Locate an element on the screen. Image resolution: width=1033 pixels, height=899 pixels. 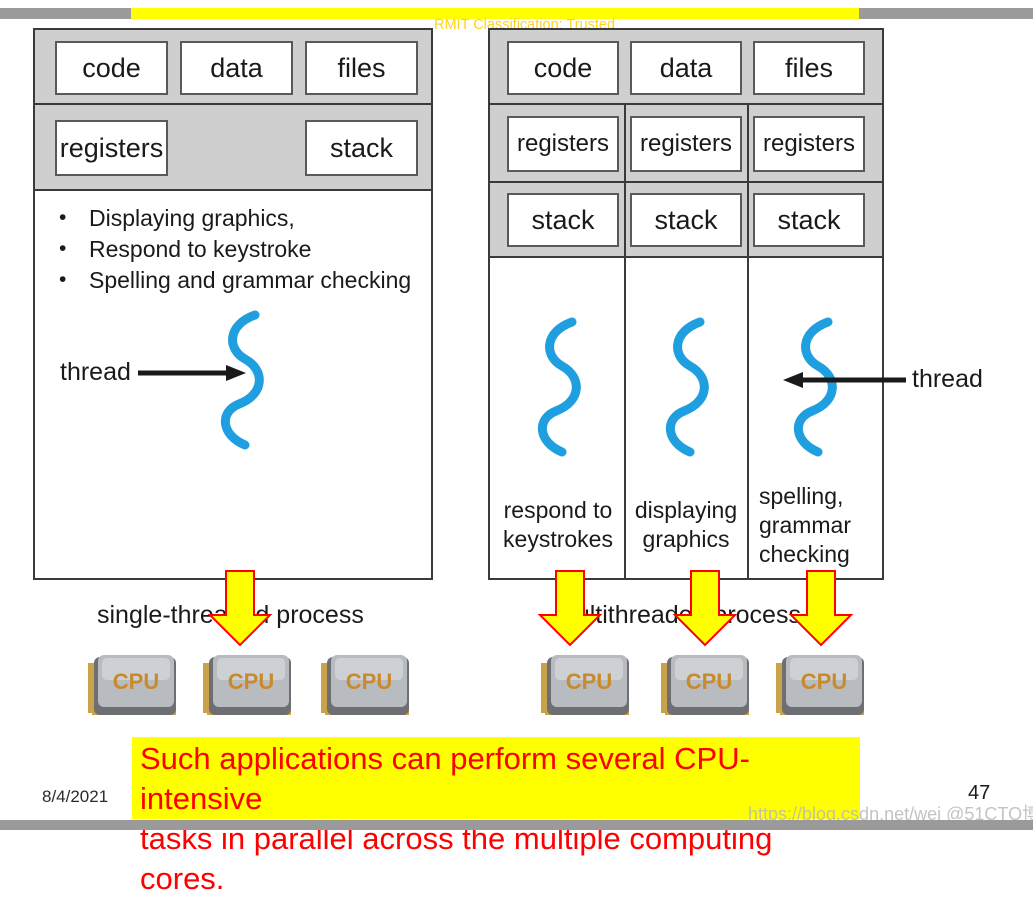
single-state-row: registers stack is located at coordinates (233, 148).